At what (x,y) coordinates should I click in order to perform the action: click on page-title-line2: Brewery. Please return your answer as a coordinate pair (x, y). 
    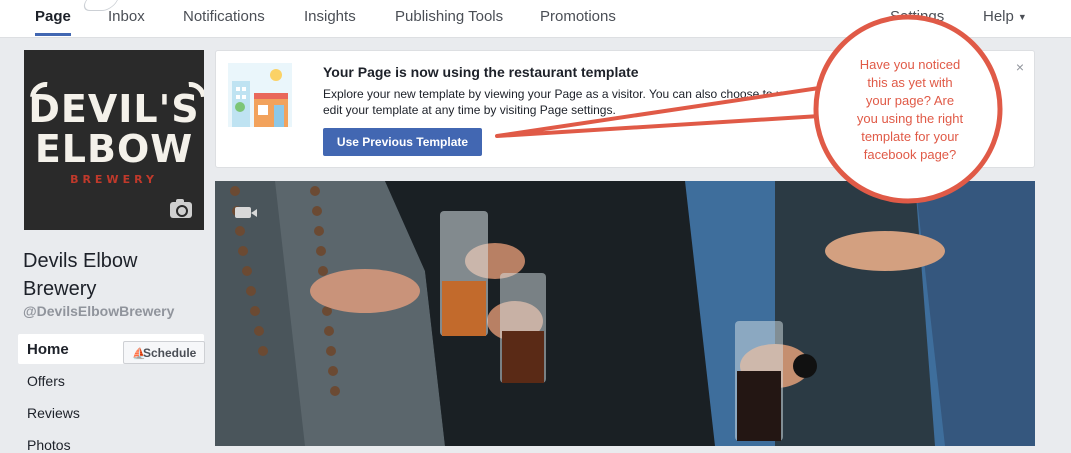
    Looking at the image, I should click on (60, 289).